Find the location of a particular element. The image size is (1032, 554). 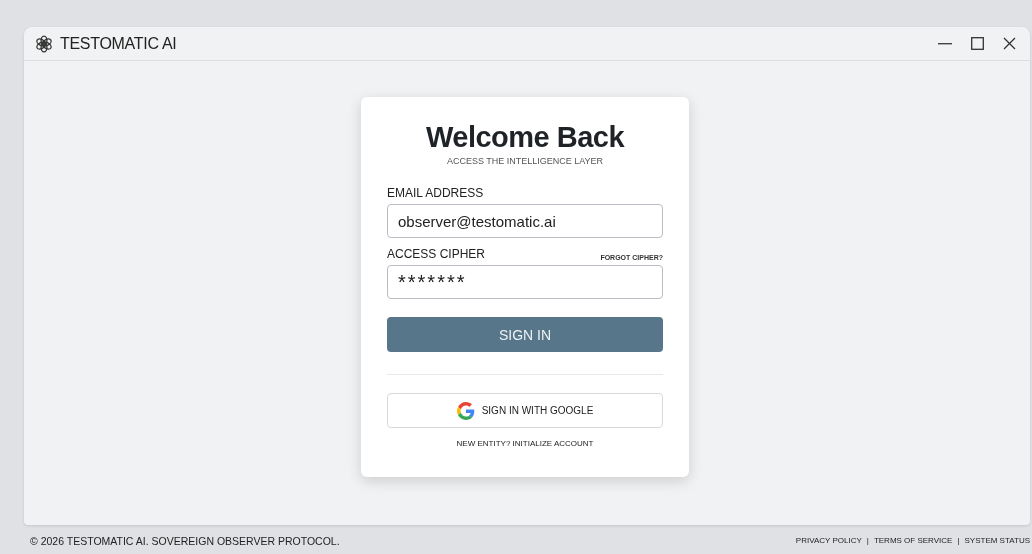

field-label: EMAIL ADDRESS is located at coordinates (435, 193).